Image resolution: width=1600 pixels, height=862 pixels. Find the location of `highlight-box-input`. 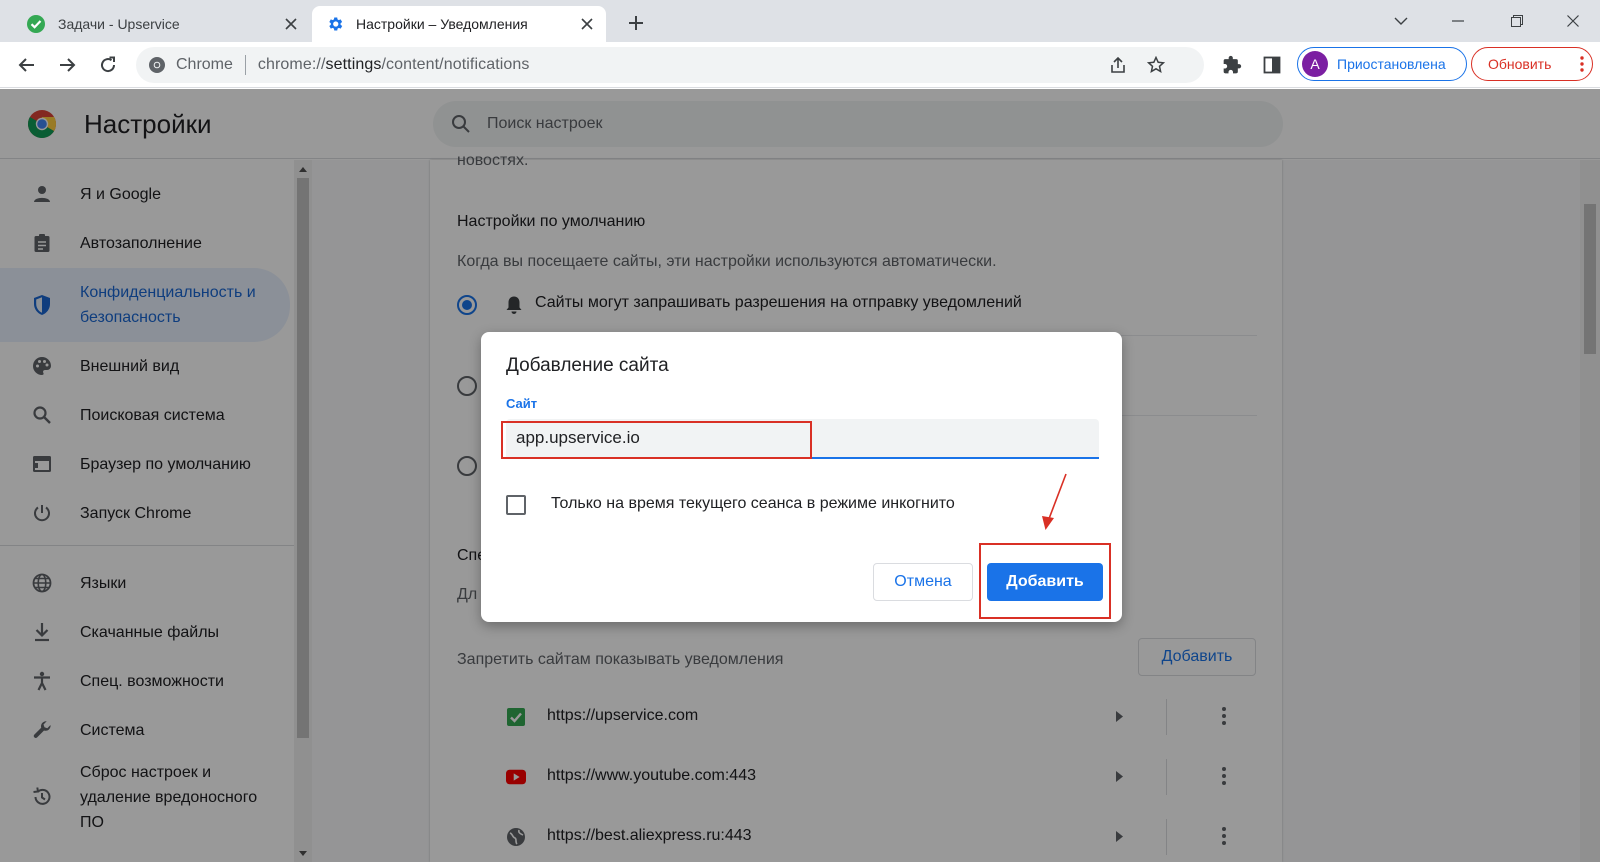

highlight-box-input is located at coordinates (656, 440).